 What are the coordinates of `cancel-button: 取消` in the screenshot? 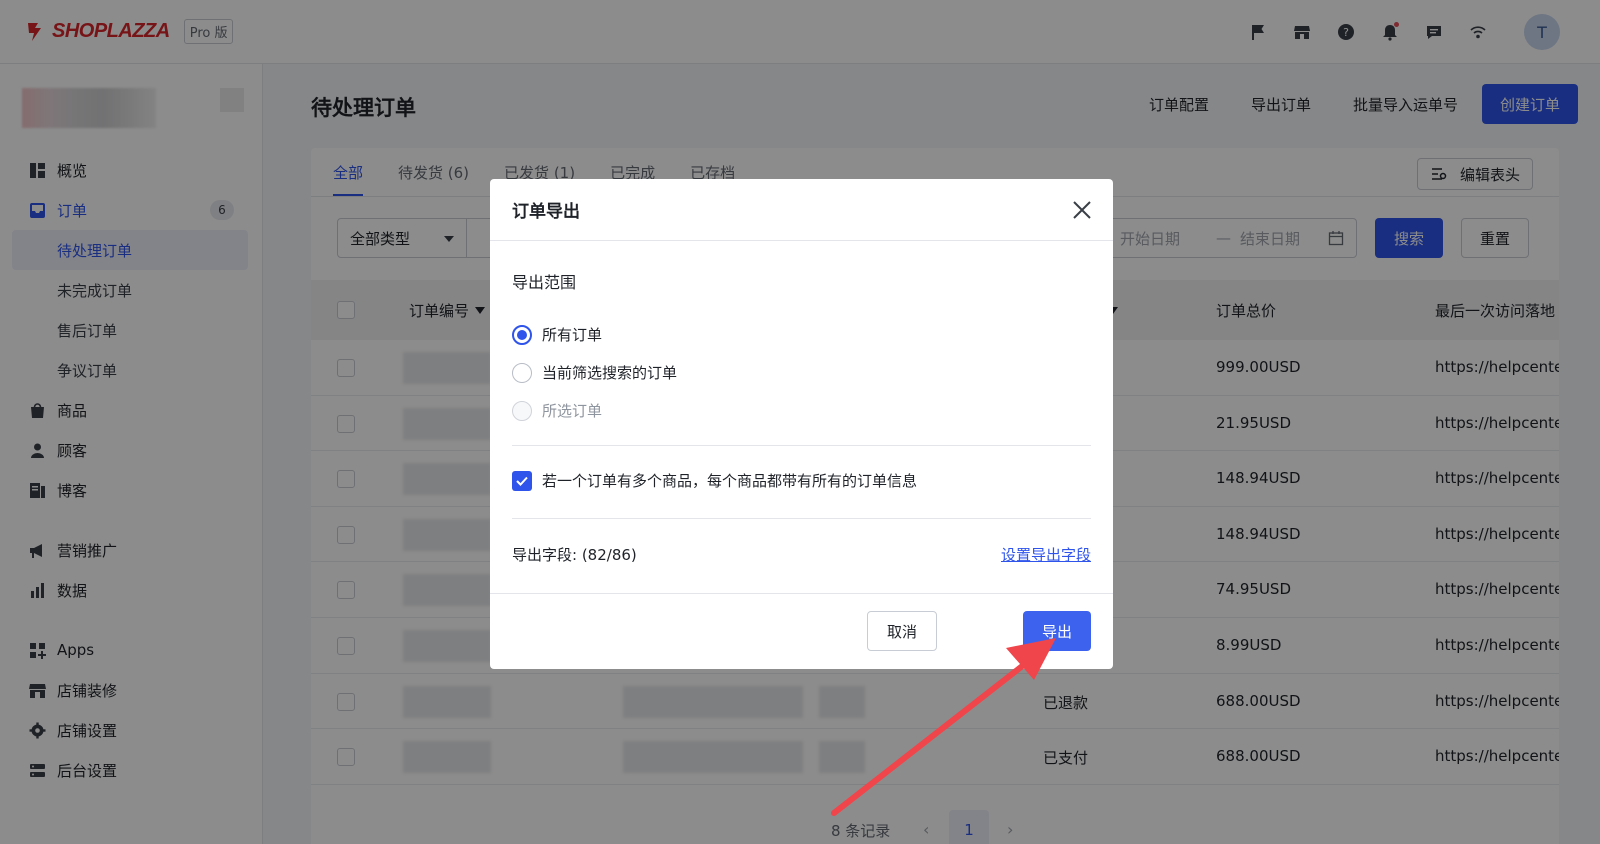 It's located at (902, 631).